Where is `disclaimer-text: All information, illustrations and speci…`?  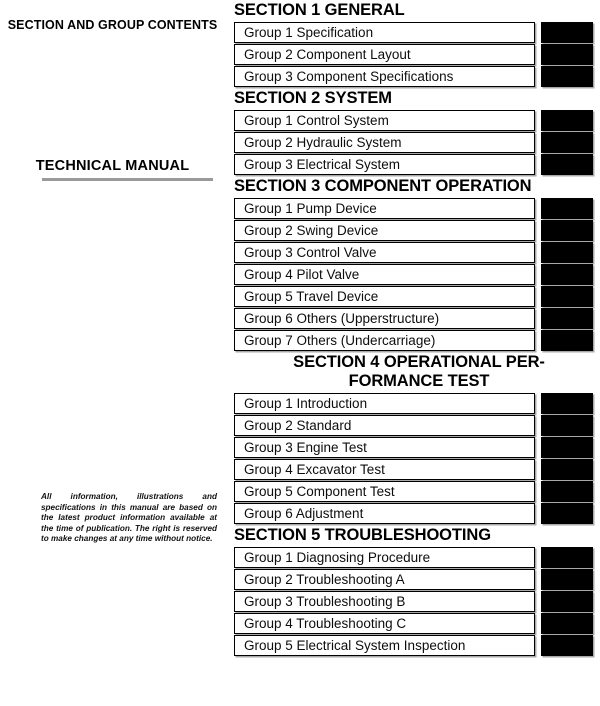 disclaimer-text: All information, illustrations and speci… is located at coordinates (129, 518).